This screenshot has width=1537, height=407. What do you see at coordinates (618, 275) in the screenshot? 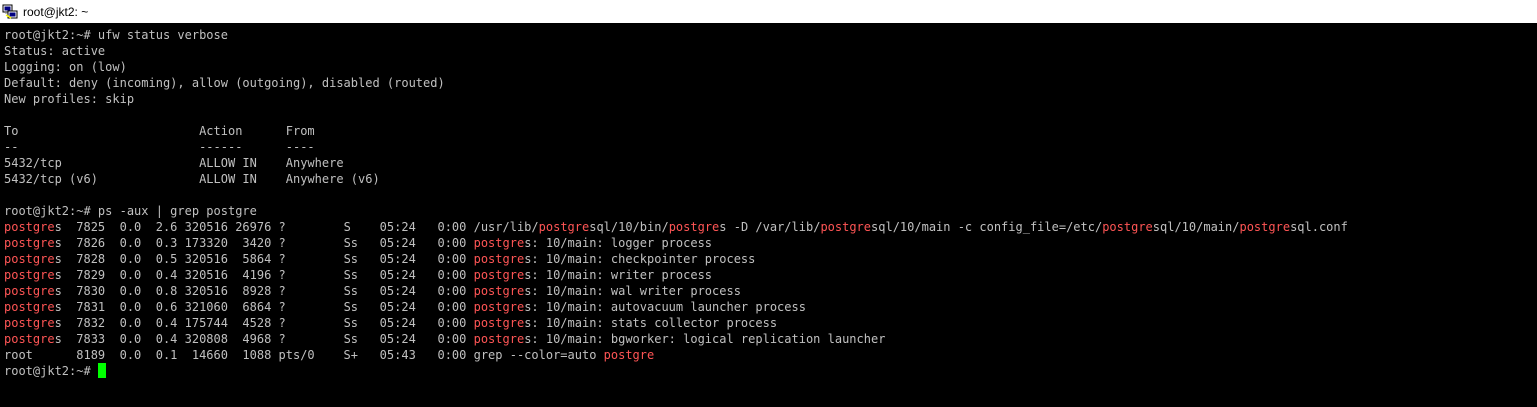
I see `terminal-text: s: 10/main: writer process` at bounding box center [618, 275].